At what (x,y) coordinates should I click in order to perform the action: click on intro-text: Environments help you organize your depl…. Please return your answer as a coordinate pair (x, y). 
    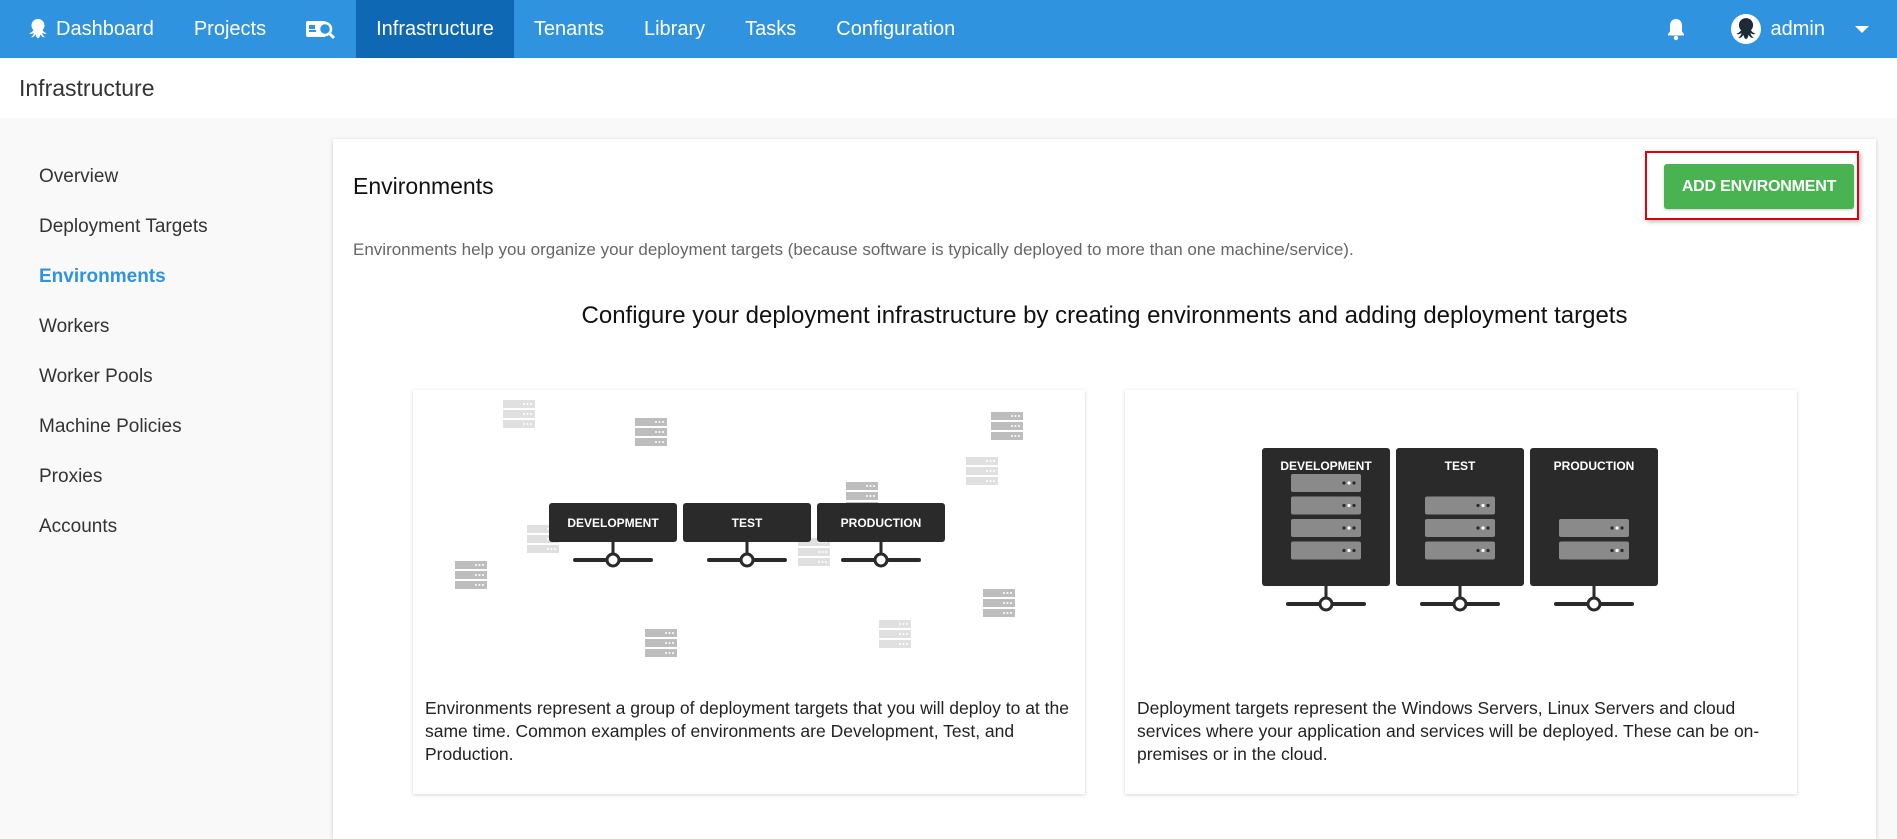
    Looking at the image, I should click on (853, 249).